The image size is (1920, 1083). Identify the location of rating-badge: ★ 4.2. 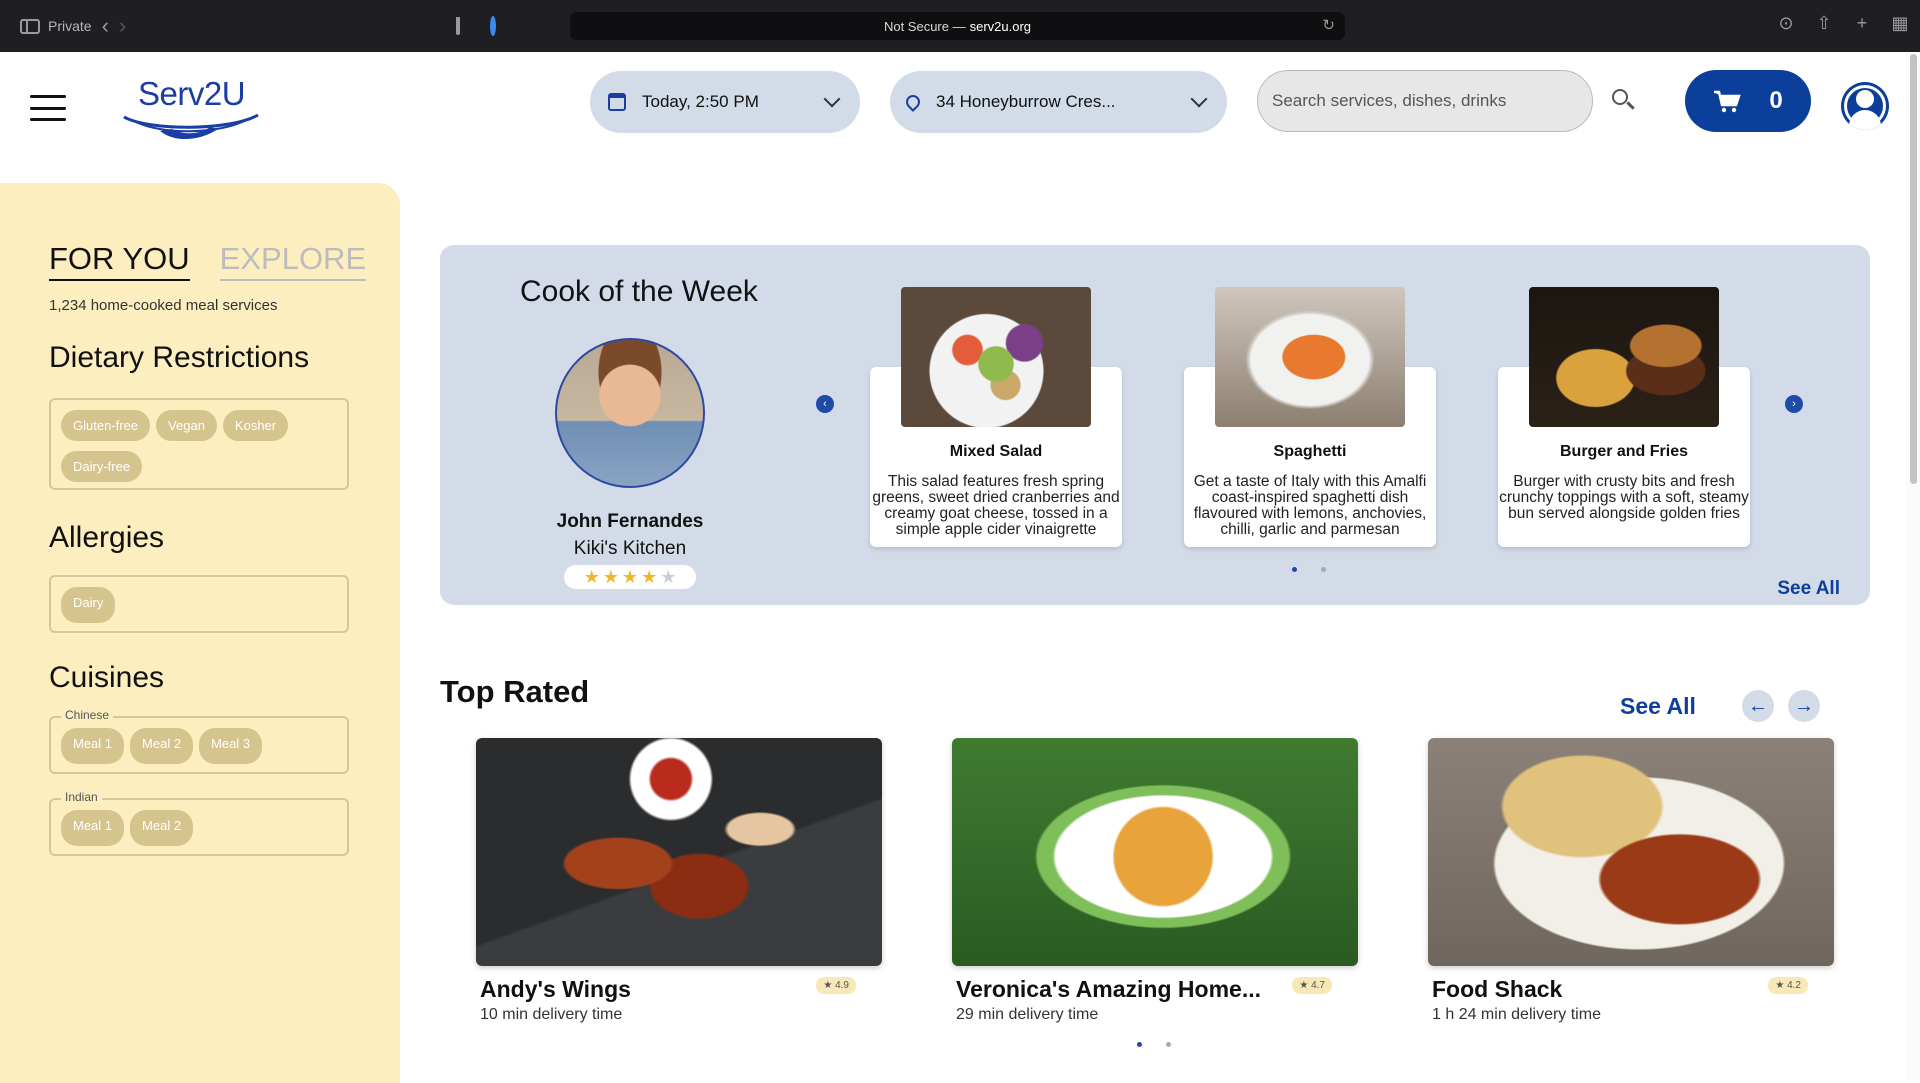
(1788, 985).